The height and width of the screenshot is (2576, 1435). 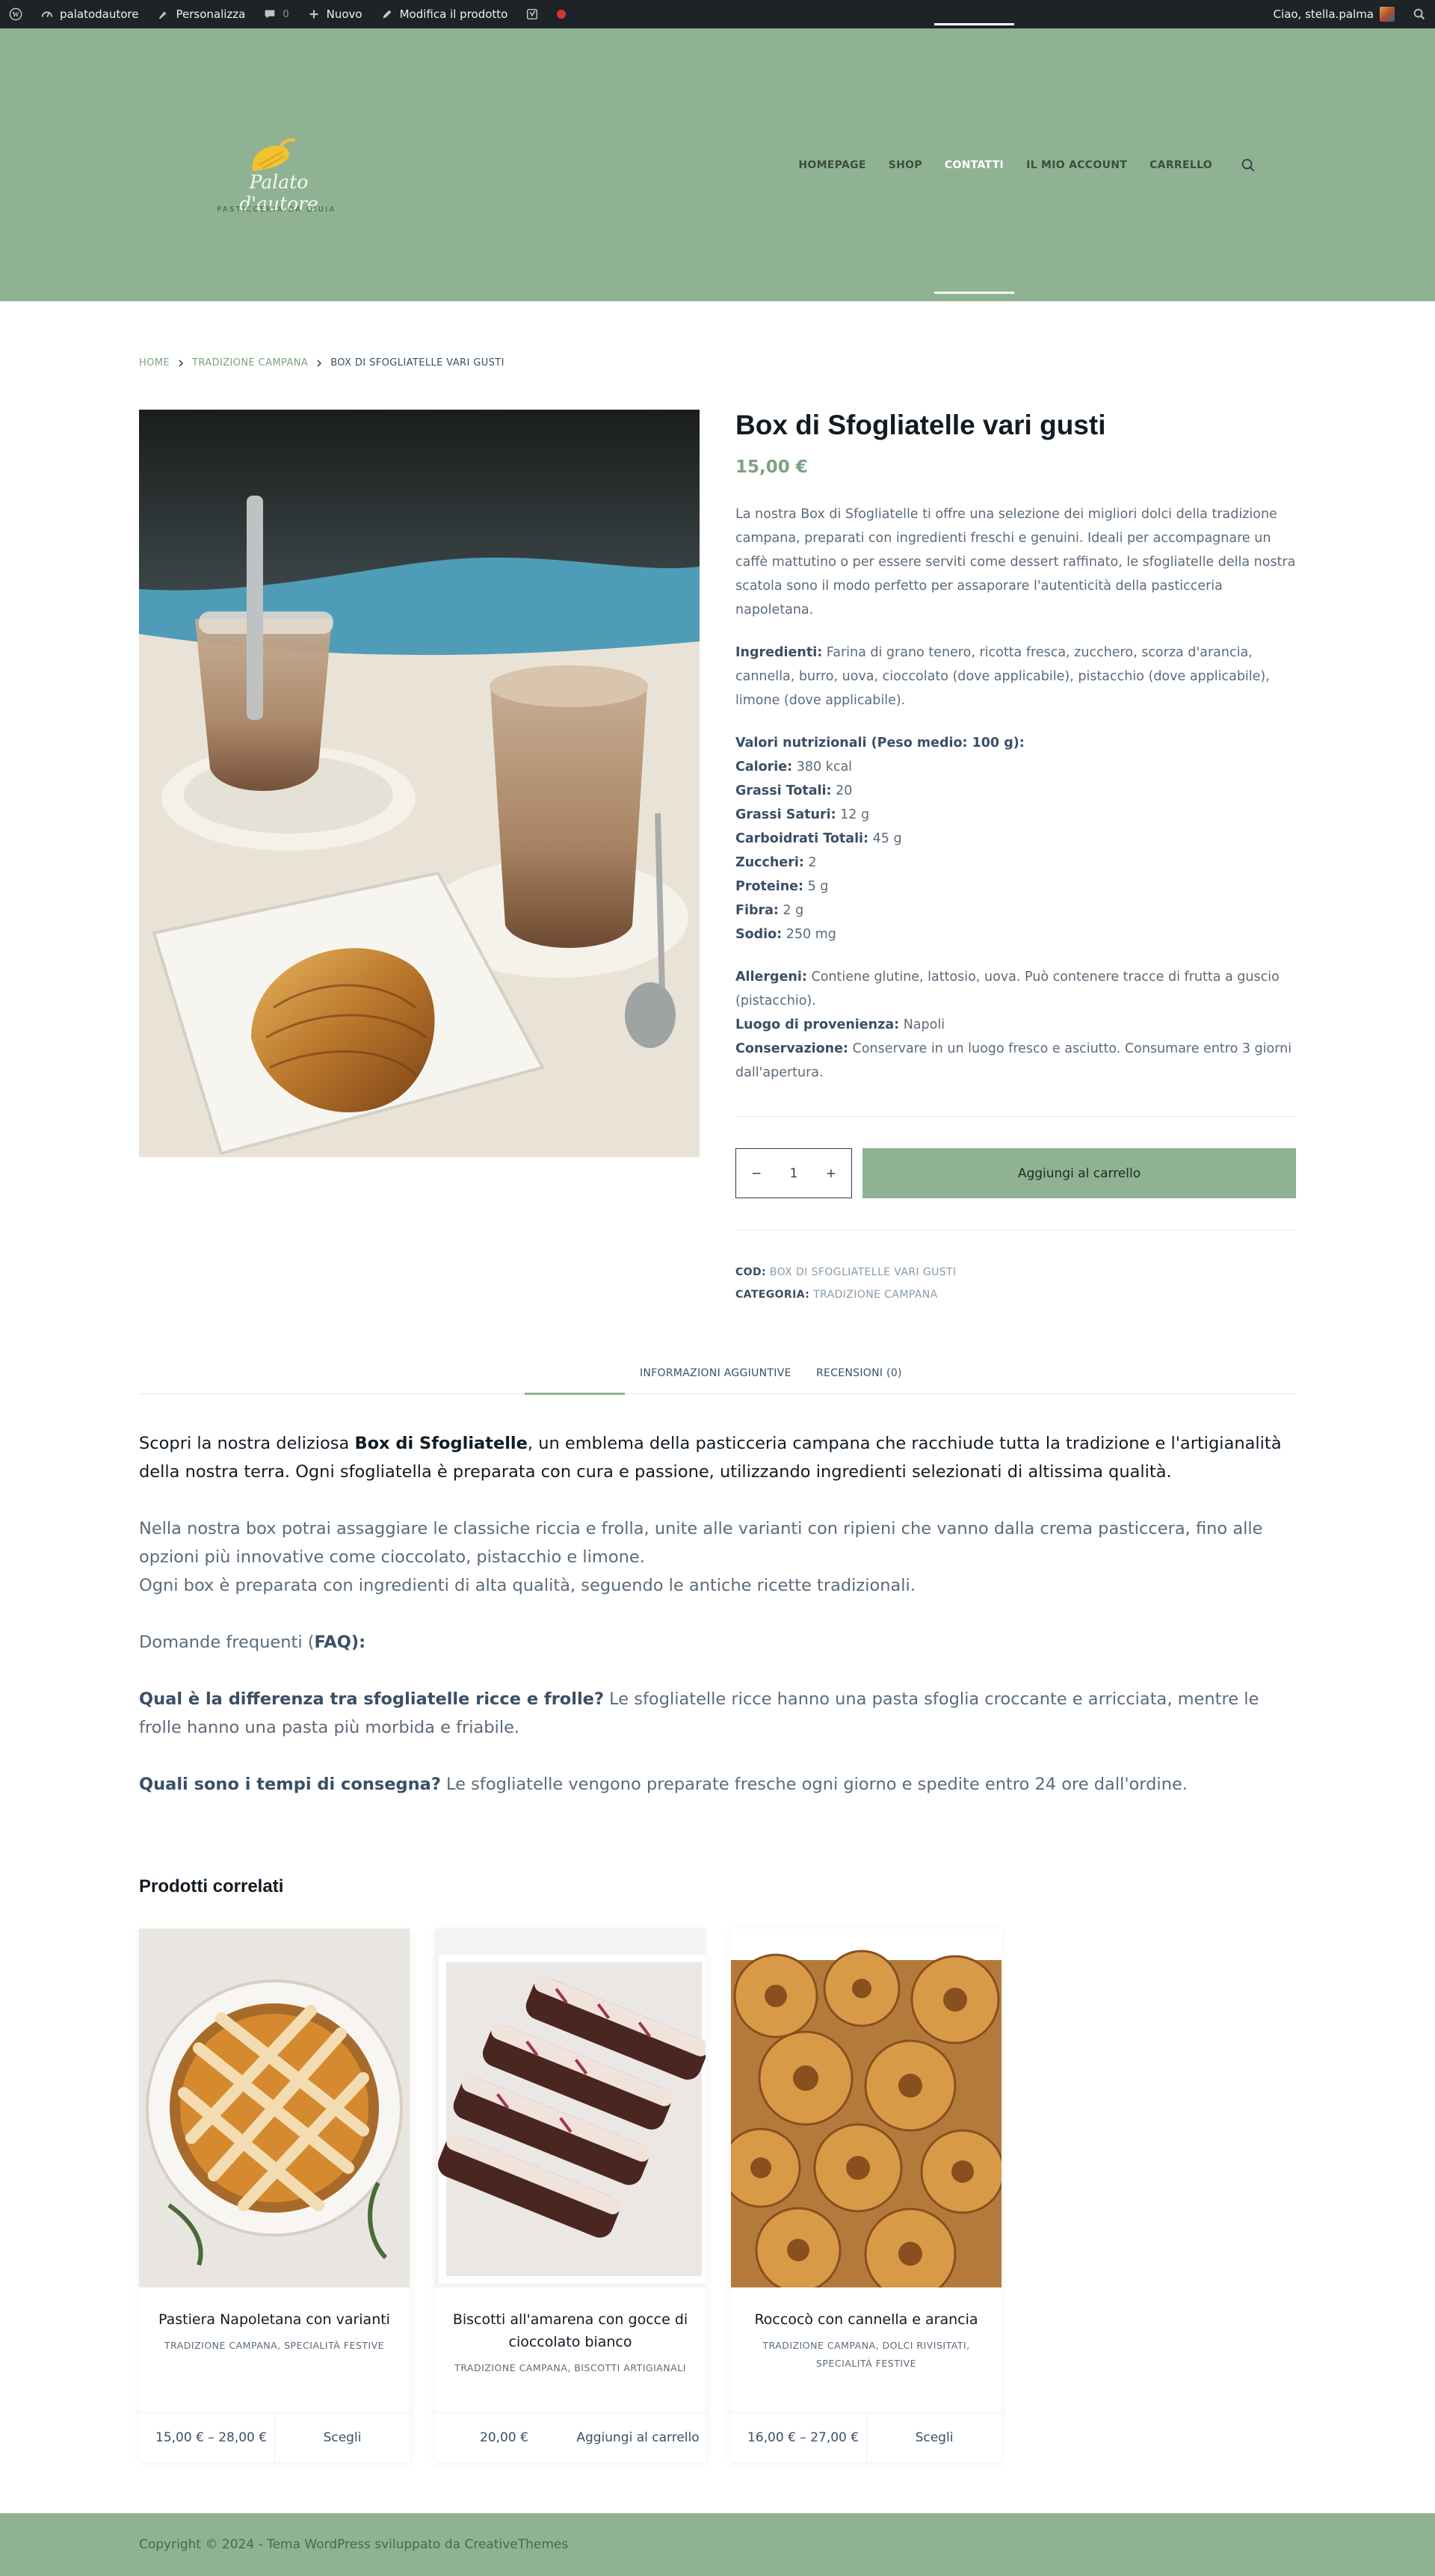 What do you see at coordinates (859, 1373) in the screenshot?
I see `tab-reviews: RECENSIONI (0)` at bounding box center [859, 1373].